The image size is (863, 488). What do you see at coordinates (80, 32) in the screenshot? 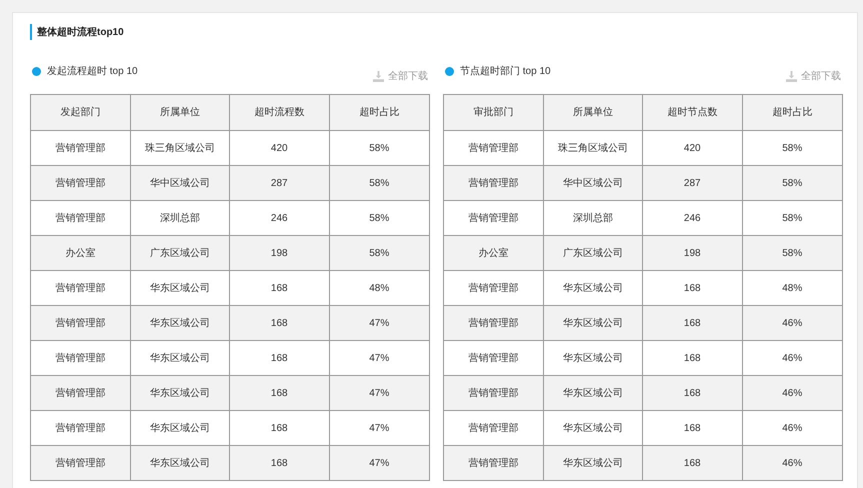
I see `page-title: 整体超时流程top10` at bounding box center [80, 32].